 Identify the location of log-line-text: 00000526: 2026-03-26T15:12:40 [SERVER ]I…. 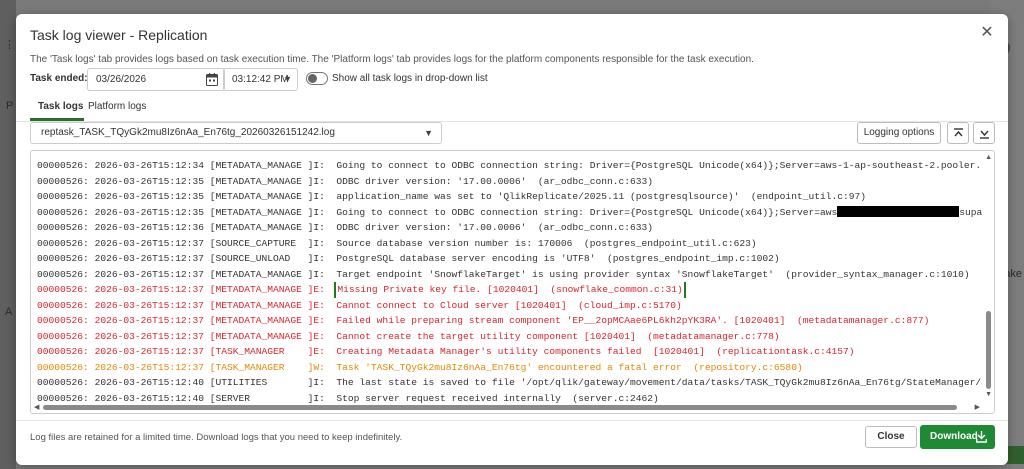
(348, 398).